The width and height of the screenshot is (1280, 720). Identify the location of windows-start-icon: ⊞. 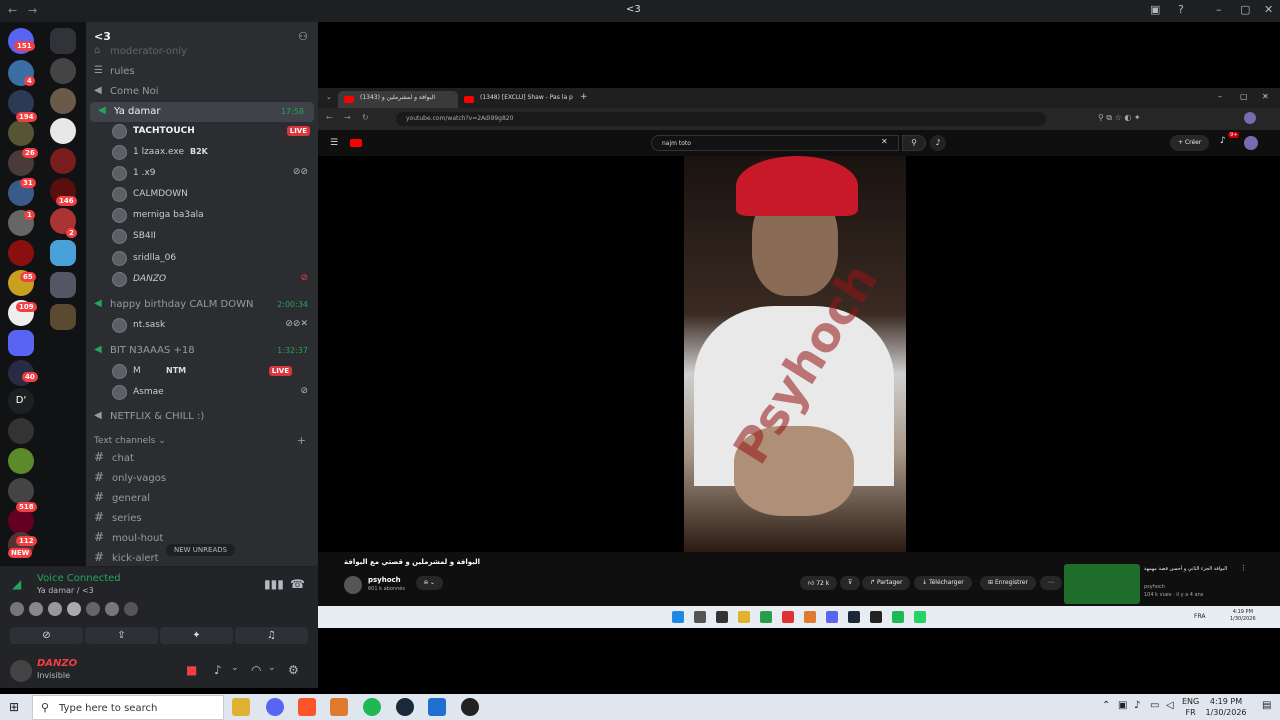
(14, 707).